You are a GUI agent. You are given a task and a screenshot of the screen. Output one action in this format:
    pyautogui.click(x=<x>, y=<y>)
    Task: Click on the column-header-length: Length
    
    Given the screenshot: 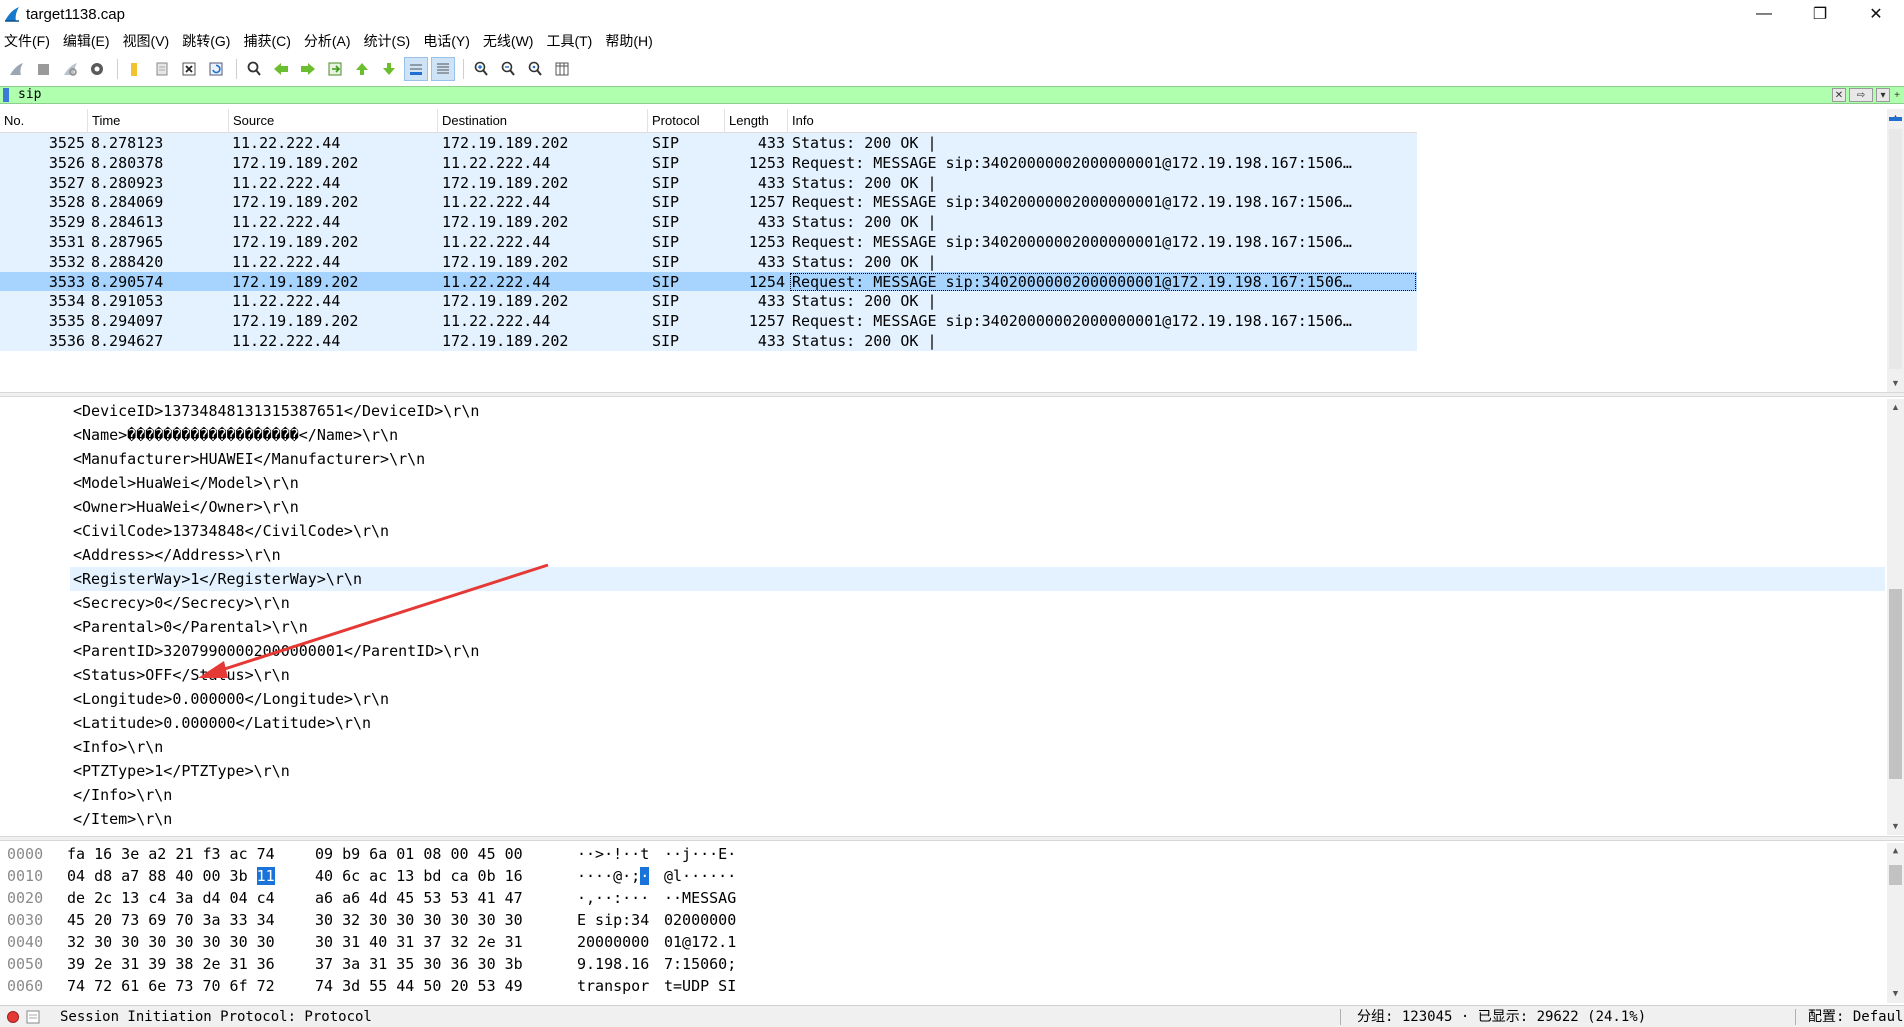 What is the action you would take?
    pyautogui.click(x=756, y=121)
    